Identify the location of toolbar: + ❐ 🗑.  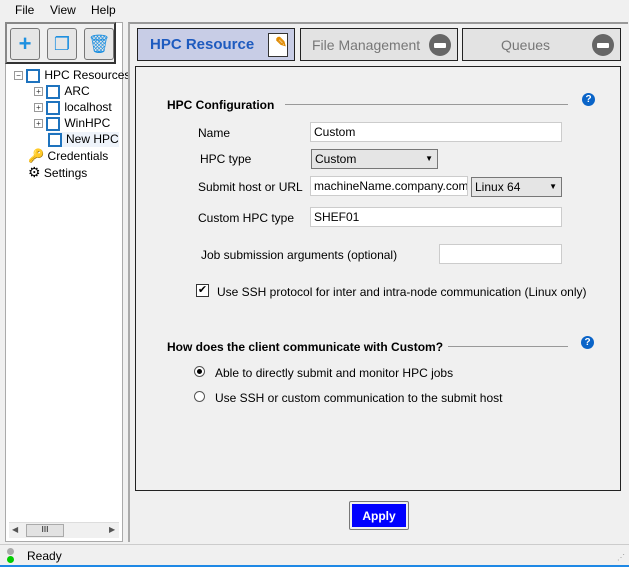
(60, 43).